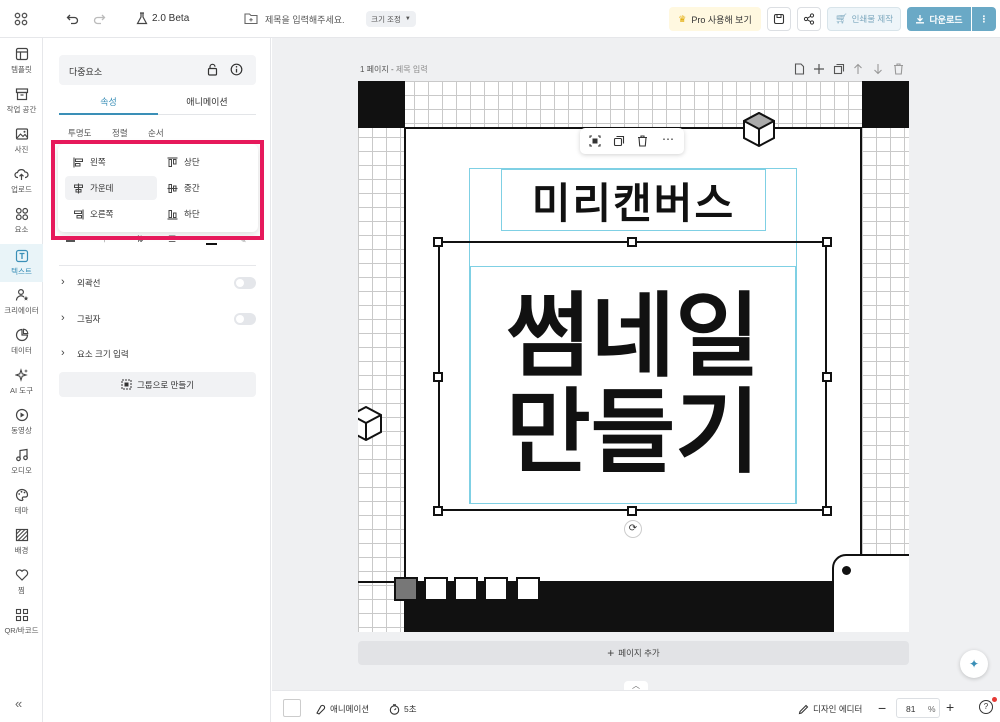  Describe the element at coordinates (245, 283) in the screenshot. I see `outline-toggle` at that location.